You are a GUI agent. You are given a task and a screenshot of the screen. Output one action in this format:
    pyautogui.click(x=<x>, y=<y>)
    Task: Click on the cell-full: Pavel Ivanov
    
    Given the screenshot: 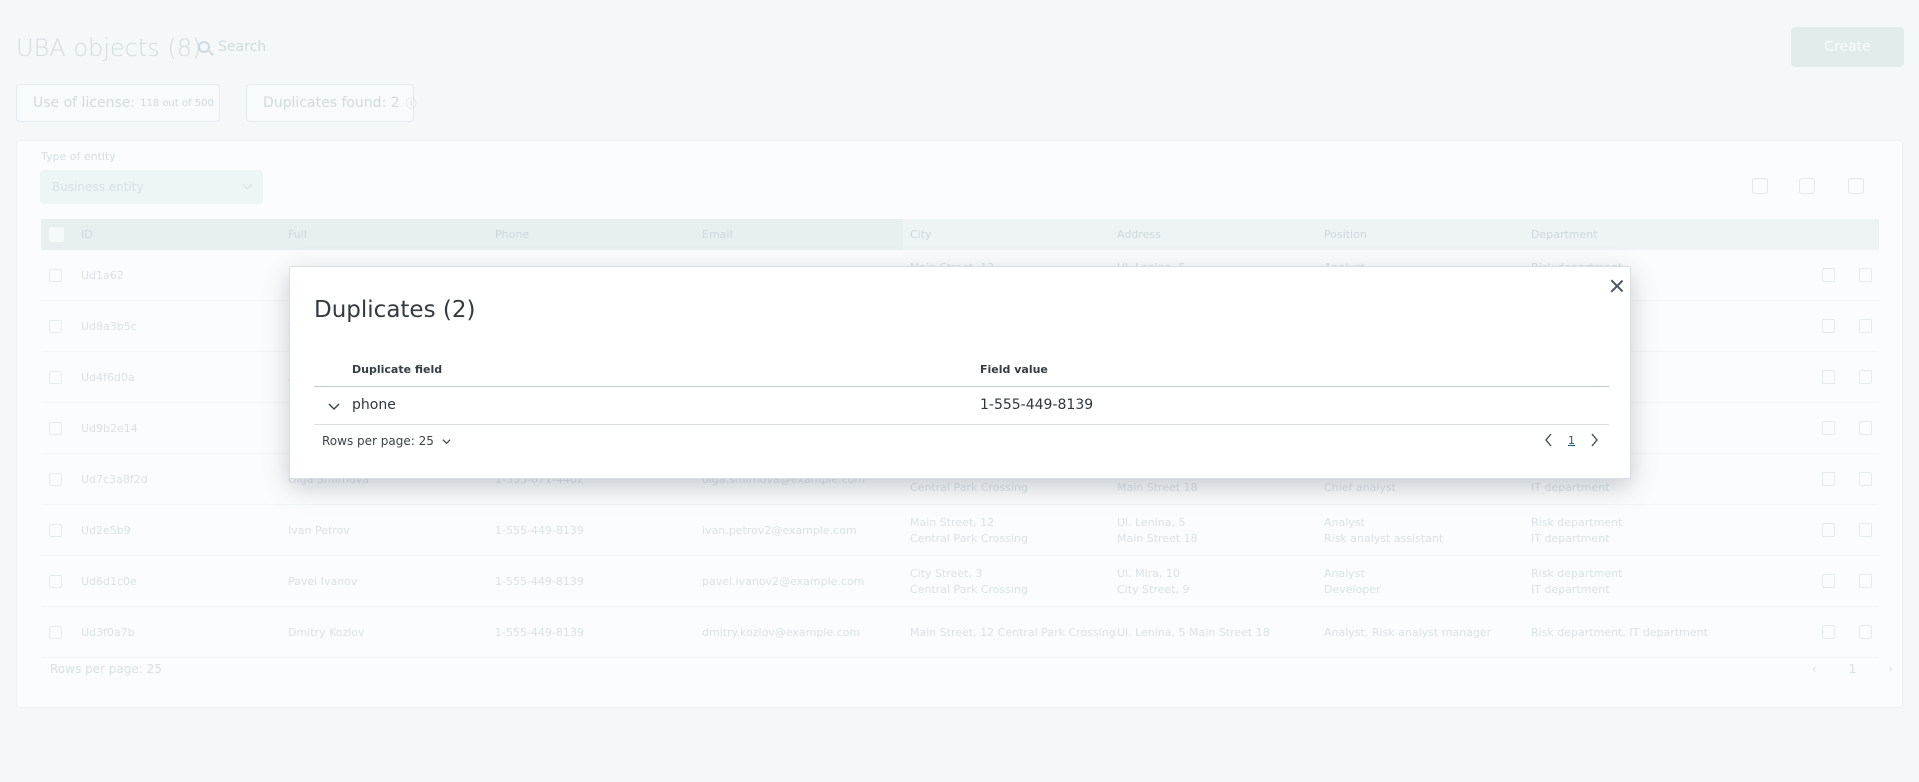 What is the action you would take?
    pyautogui.click(x=323, y=581)
    